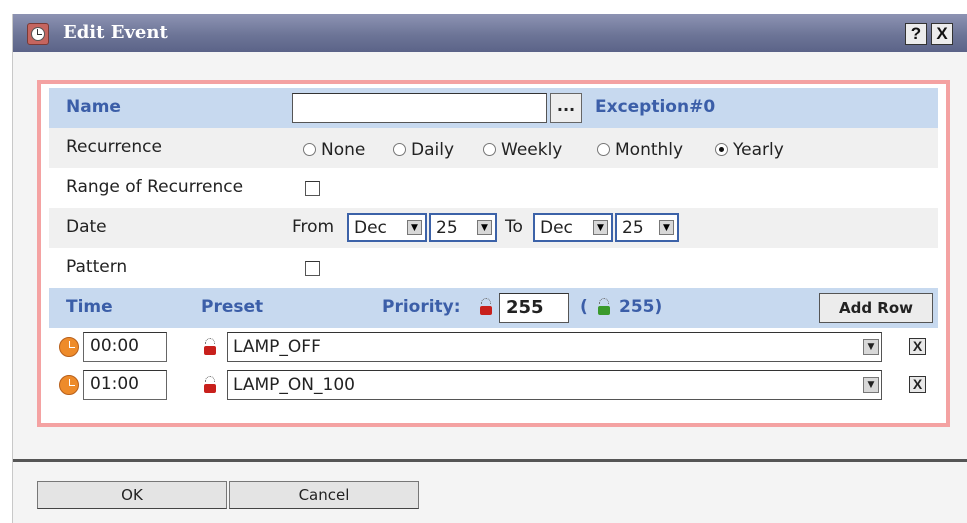 The image size is (967, 523). I want to click on radio-daily, so click(399, 149).